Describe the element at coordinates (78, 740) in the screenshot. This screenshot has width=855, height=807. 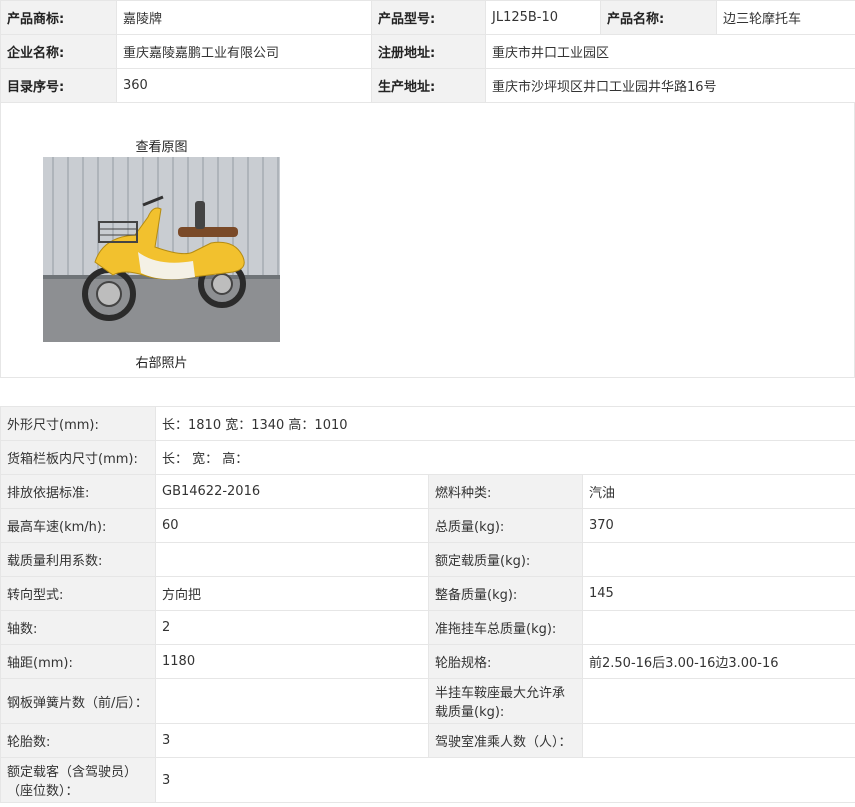
I see `tire-count-label: 轮胎数:` at that location.